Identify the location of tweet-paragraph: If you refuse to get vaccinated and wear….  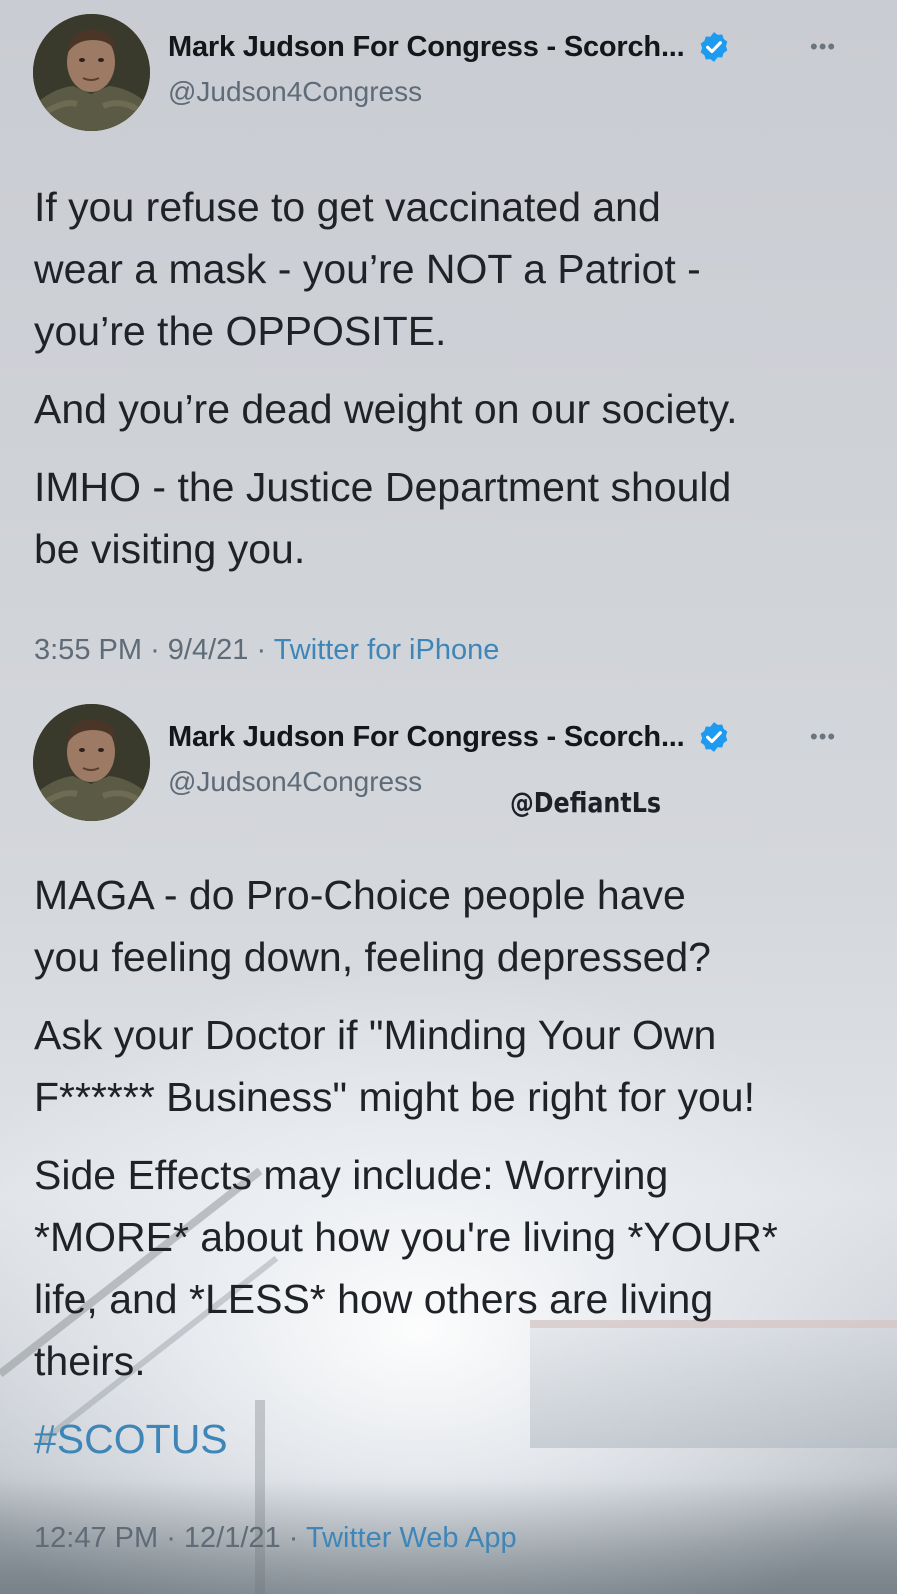
(367, 269).